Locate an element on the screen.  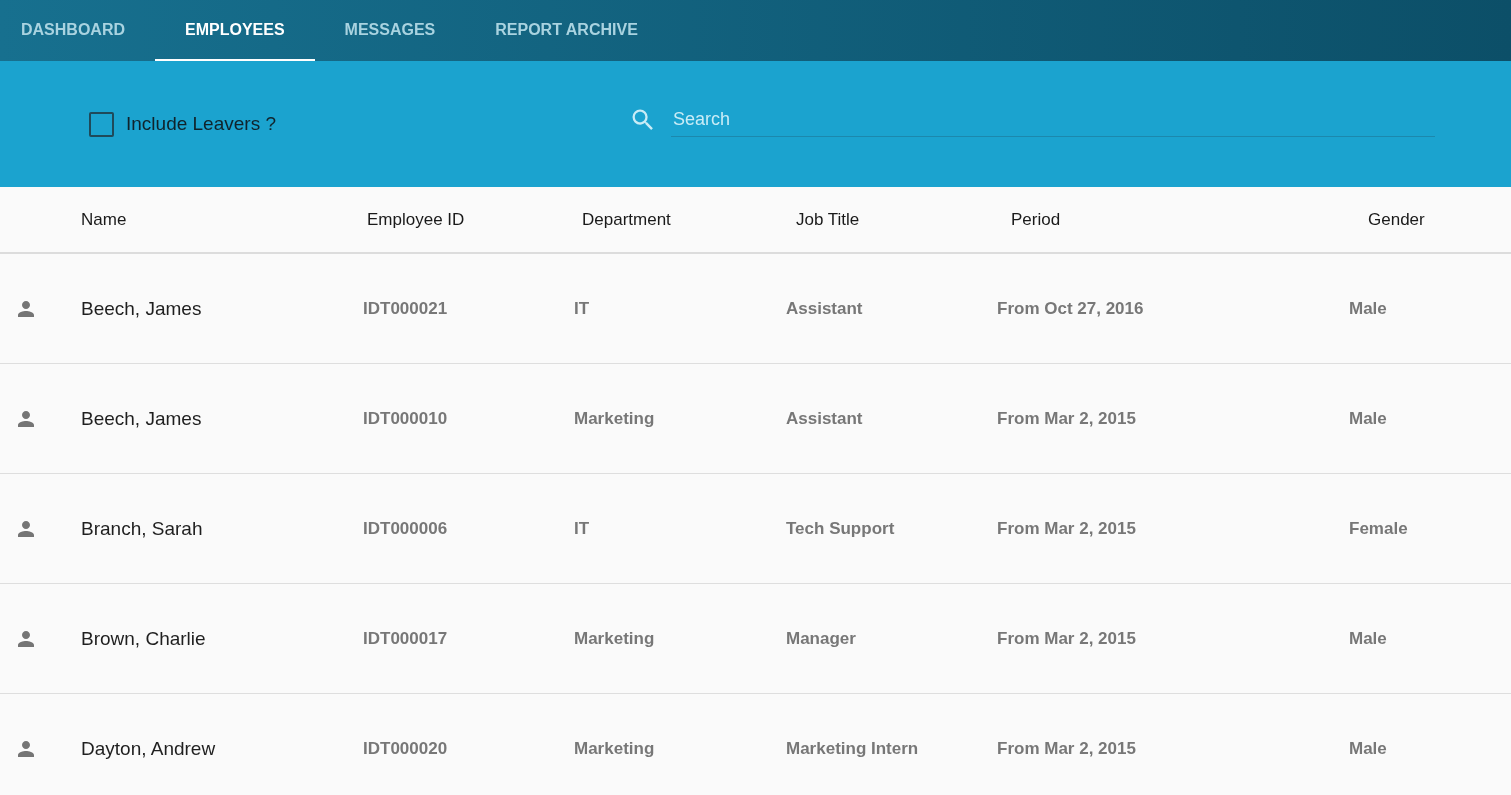
table-row: Beech, James IDT000021 IT Assistant From Oct 27, 2016 Male is located at coordinates (755, 309).